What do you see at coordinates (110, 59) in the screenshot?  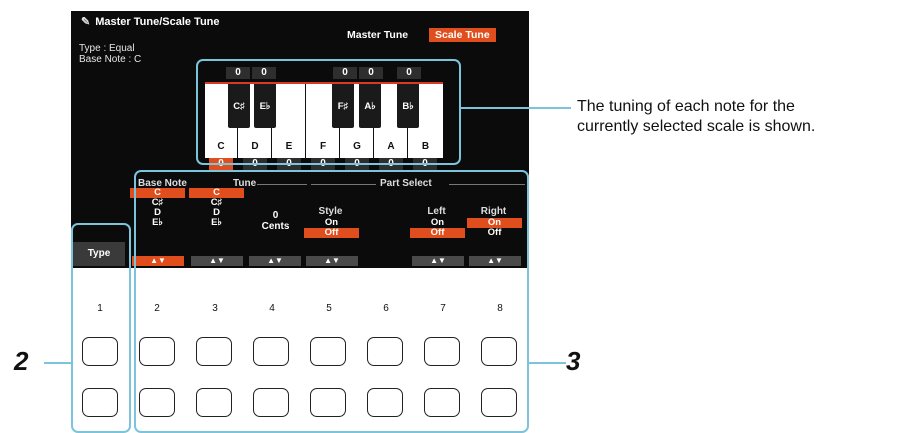 I see `base-note-line: Base Note : C` at bounding box center [110, 59].